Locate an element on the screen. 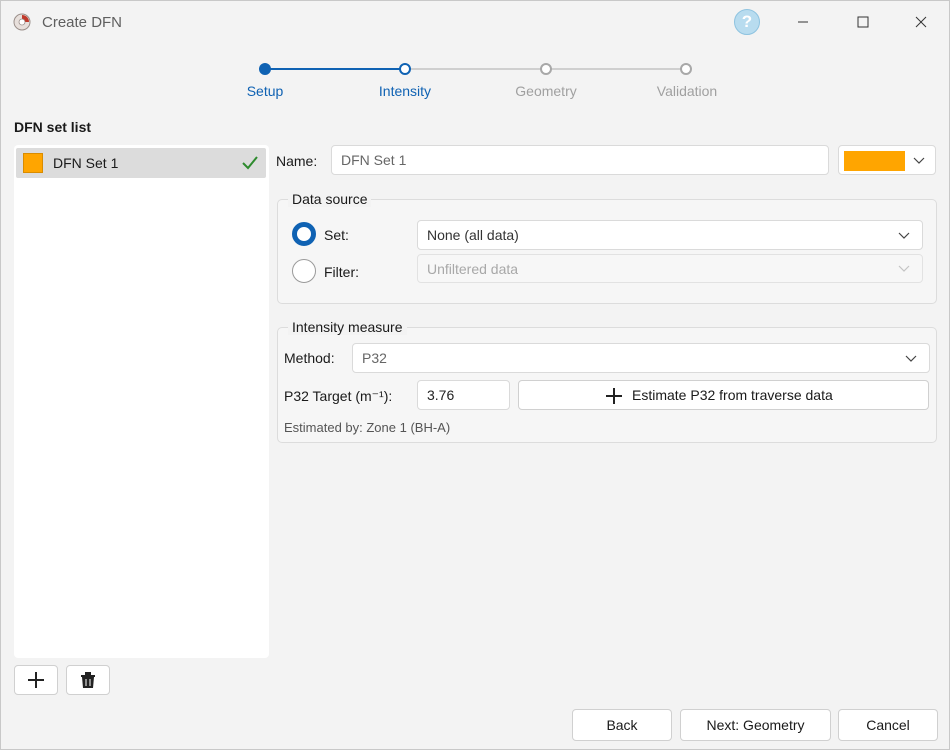 The width and height of the screenshot is (950, 750). method-dropdown-value: P32 is located at coordinates (374, 358).